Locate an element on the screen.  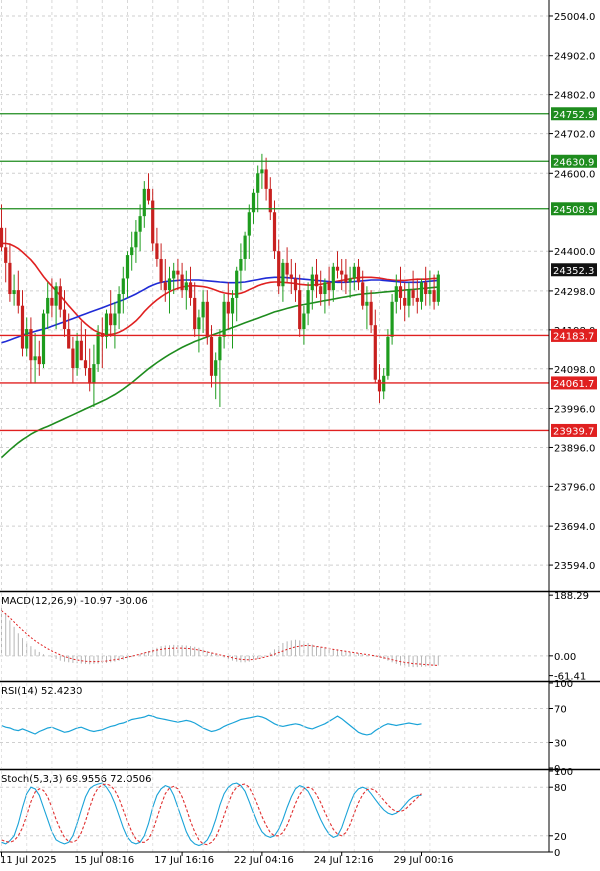
macd-title: MACD(12,26,9) -10.97 -30.06 is located at coordinates (74, 601).